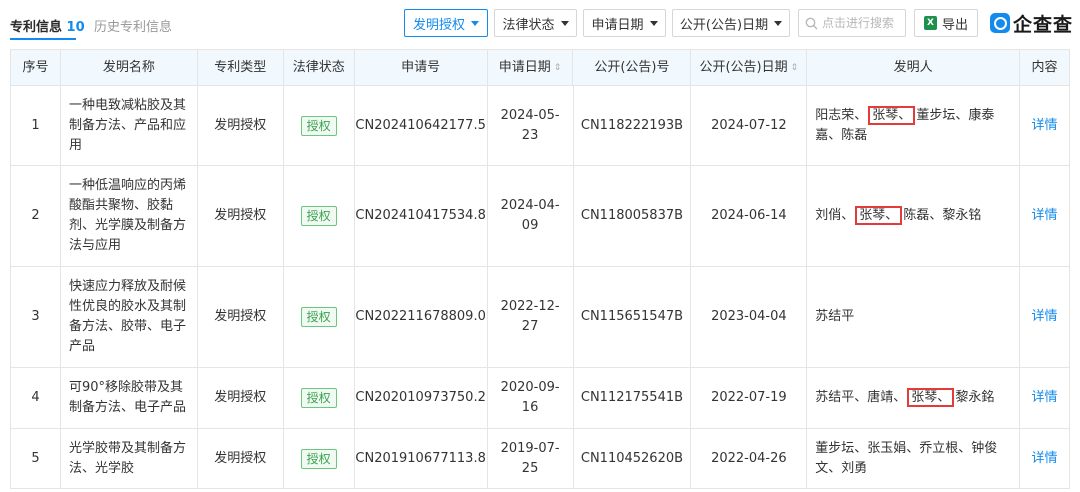  Describe the element at coordinates (942, 215) in the screenshot. I see `inventors-after: 陈磊、黎永铭` at that location.